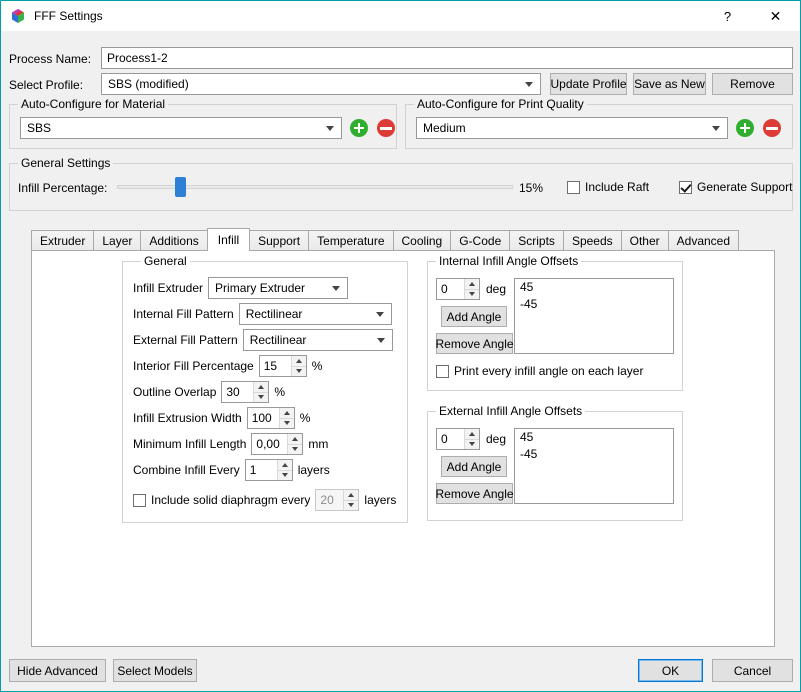  What do you see at coordinates (260, 288) in the screenshot?
I see `infill-extruder-value: Primary Extruder` at bounding box center [260, 288].